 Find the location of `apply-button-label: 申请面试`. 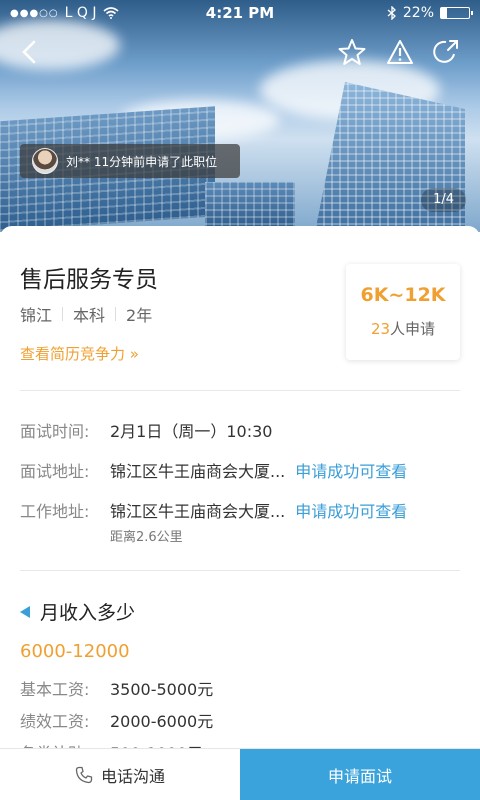

apply-button-label: 申请面试 is located at coordinates (359, 776).